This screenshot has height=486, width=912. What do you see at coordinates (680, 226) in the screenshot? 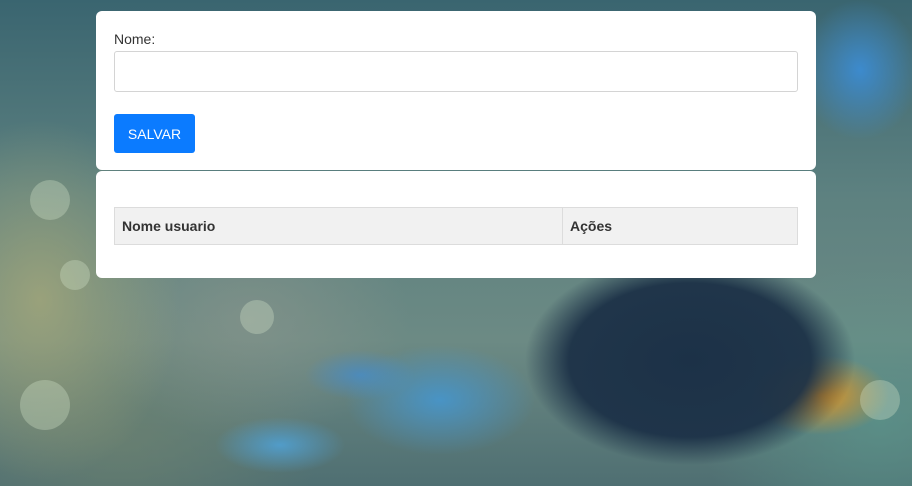
I see `column-header-acoes: Ações` at bounding box center [680, 226].